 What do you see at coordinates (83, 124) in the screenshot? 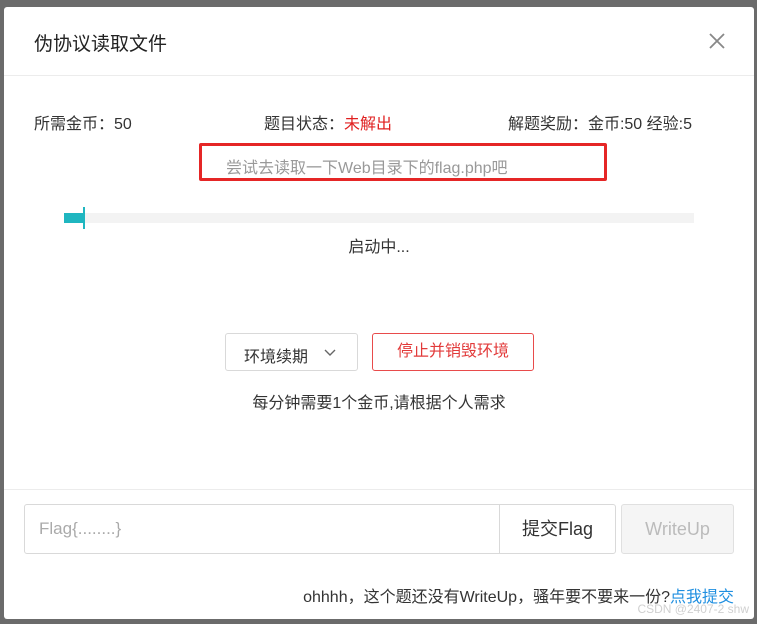
I see `cost-label: 所需金币：50` at bounding box center [83, 124].